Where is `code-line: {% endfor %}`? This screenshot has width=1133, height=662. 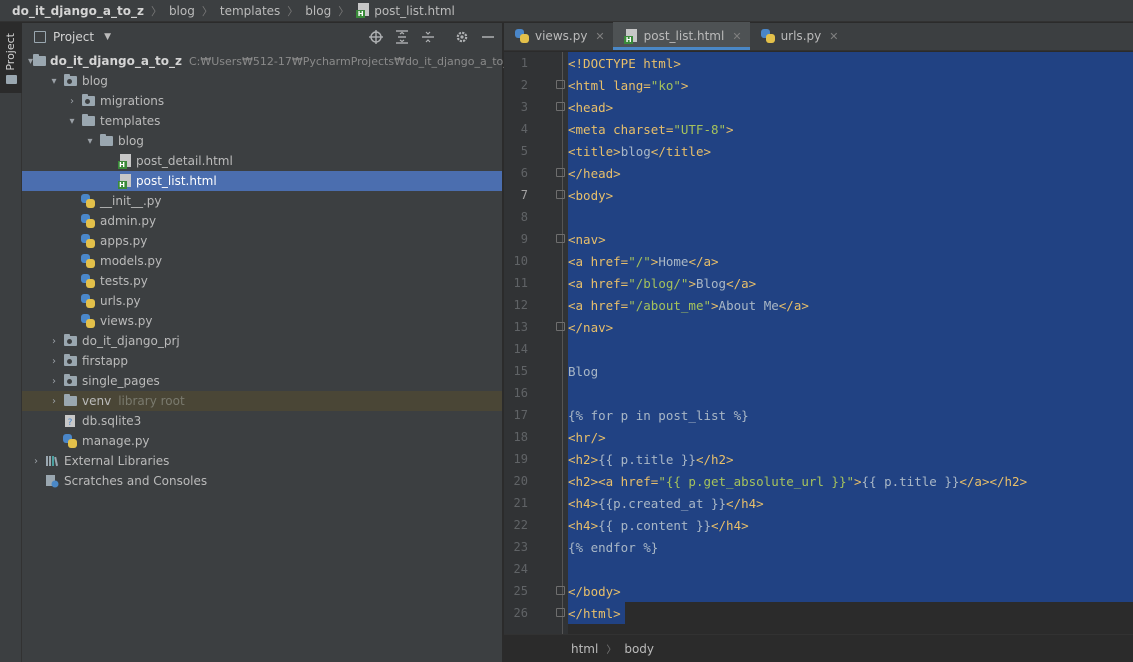
code-line: {% endfor %} is located at coordinates (613, 547).